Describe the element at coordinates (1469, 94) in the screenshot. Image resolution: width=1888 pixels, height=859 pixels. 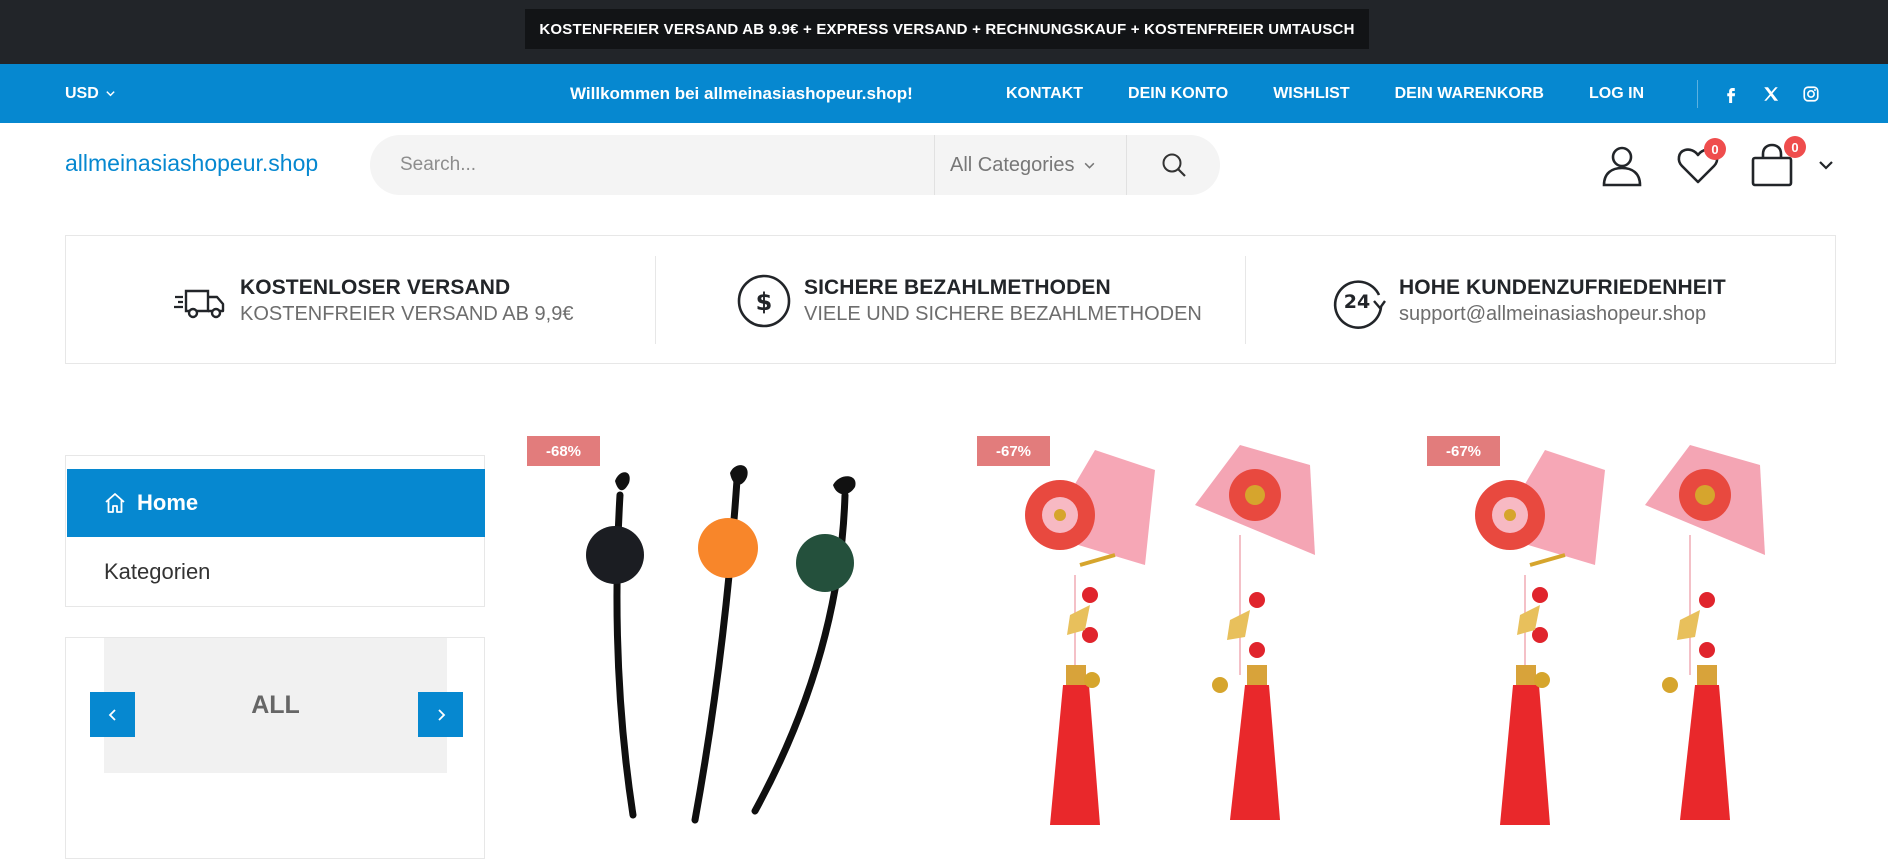
I see `nav-link-warenkorb: DEIN WARENKORB` at that location.